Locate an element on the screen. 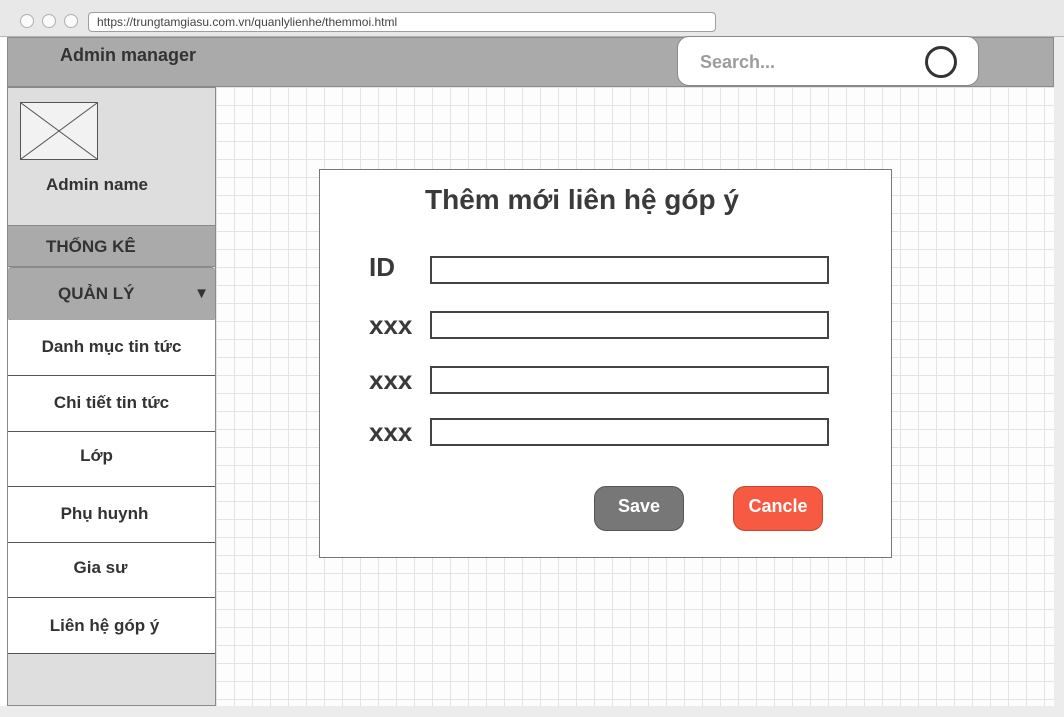 The height and width of the screenshot is (717, 1064). cancel-button: Cancle is located at coordinates (778, 508).